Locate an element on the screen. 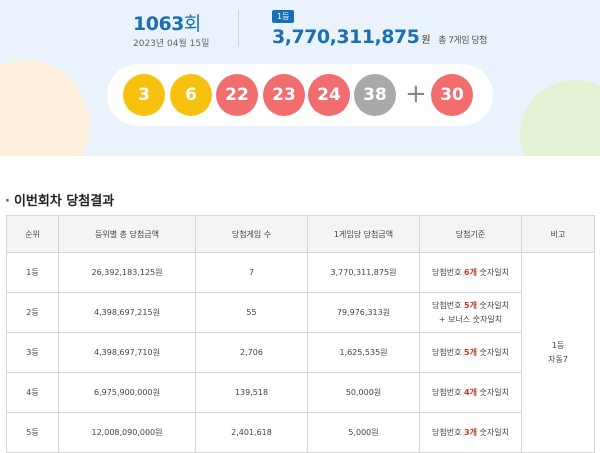 This screenshot has width=600, height=453. column-header: 당첨기준 is located at coordinates (470, 234).